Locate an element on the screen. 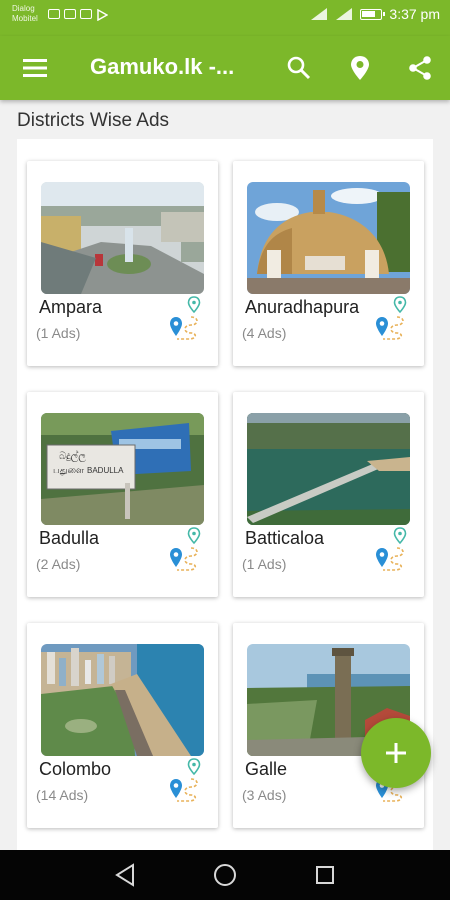 The image size is (450, 900). district-ad-count: (4 Ads) is located at coordinates (264, 333).